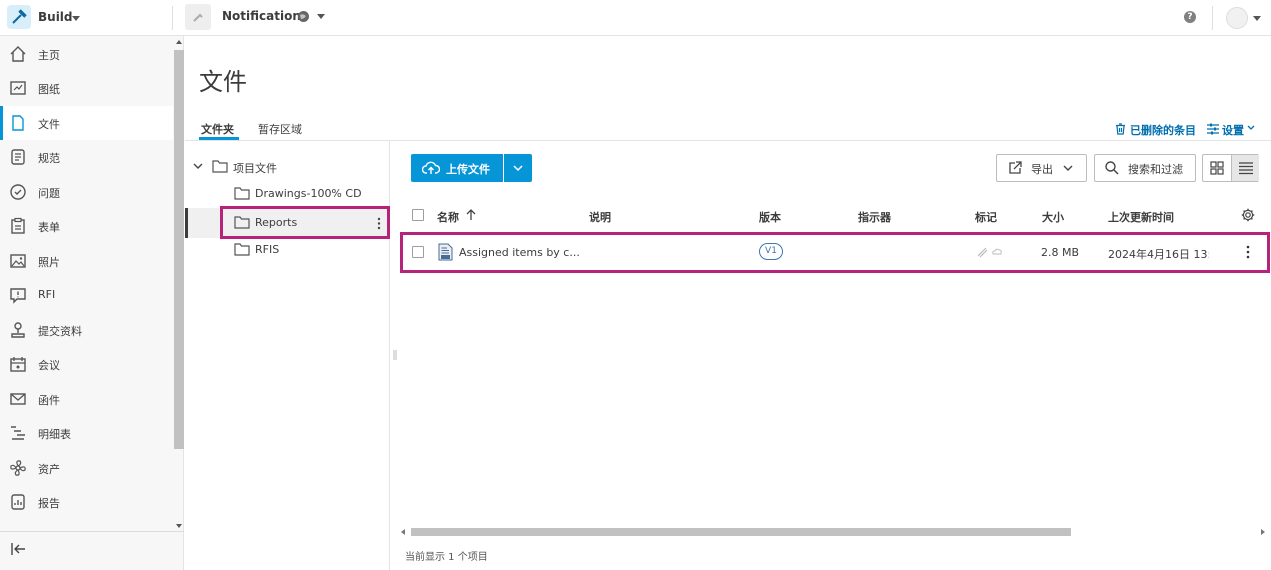 Image resolution: width=1271 pixels, height=570 pixels. I want to click on scroll-left-arrow-icon, so click(403, 532).